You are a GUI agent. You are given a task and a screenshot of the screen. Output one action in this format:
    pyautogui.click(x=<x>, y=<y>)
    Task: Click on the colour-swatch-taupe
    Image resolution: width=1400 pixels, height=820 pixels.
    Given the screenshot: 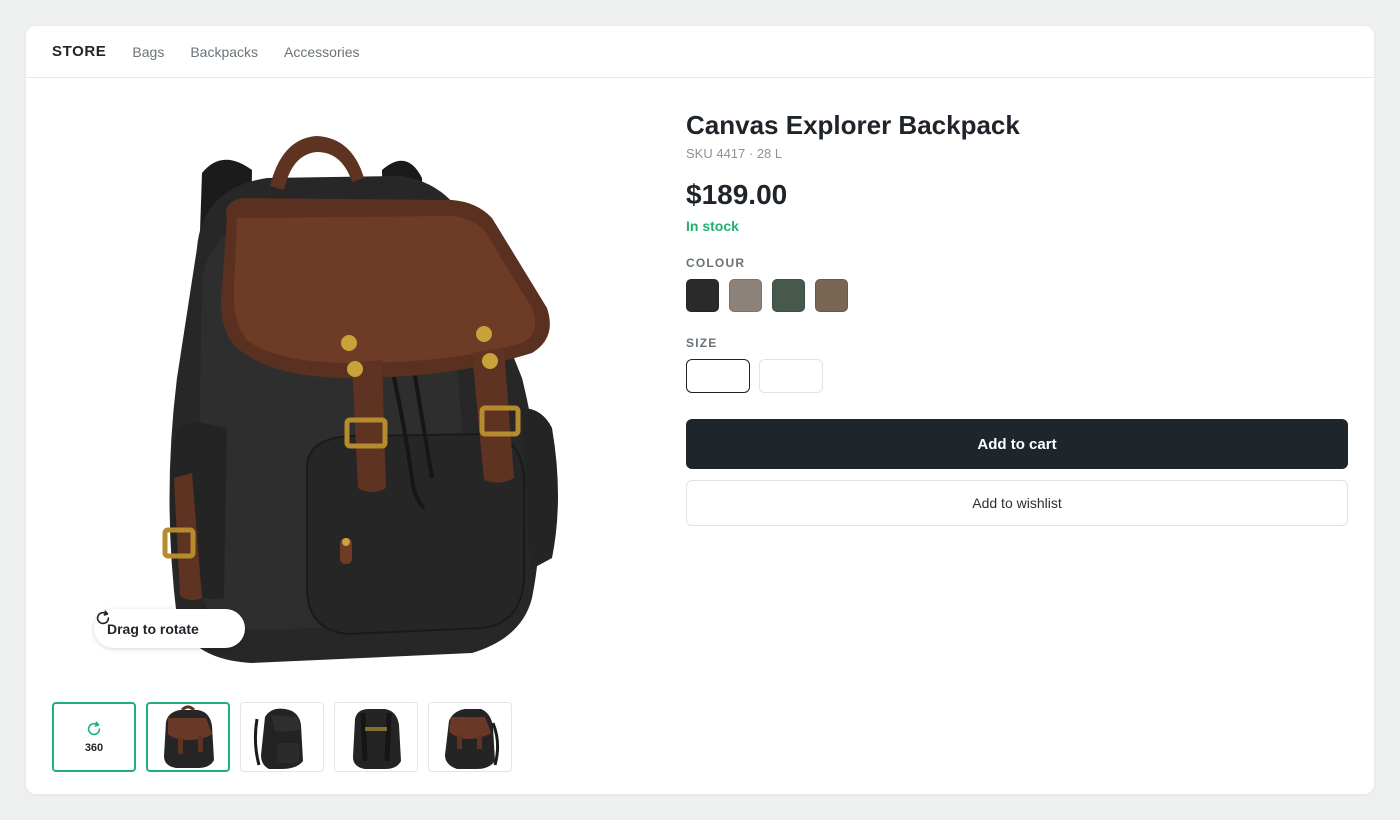 What is the action you would take?
    pyautogui.click(x=745, y=295)
    